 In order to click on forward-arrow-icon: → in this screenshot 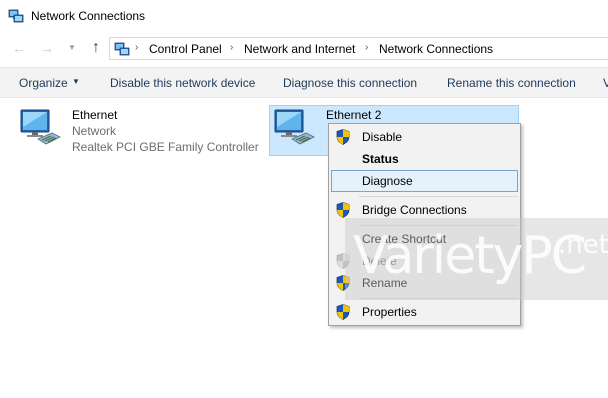, I will do `click(47, 48)`.